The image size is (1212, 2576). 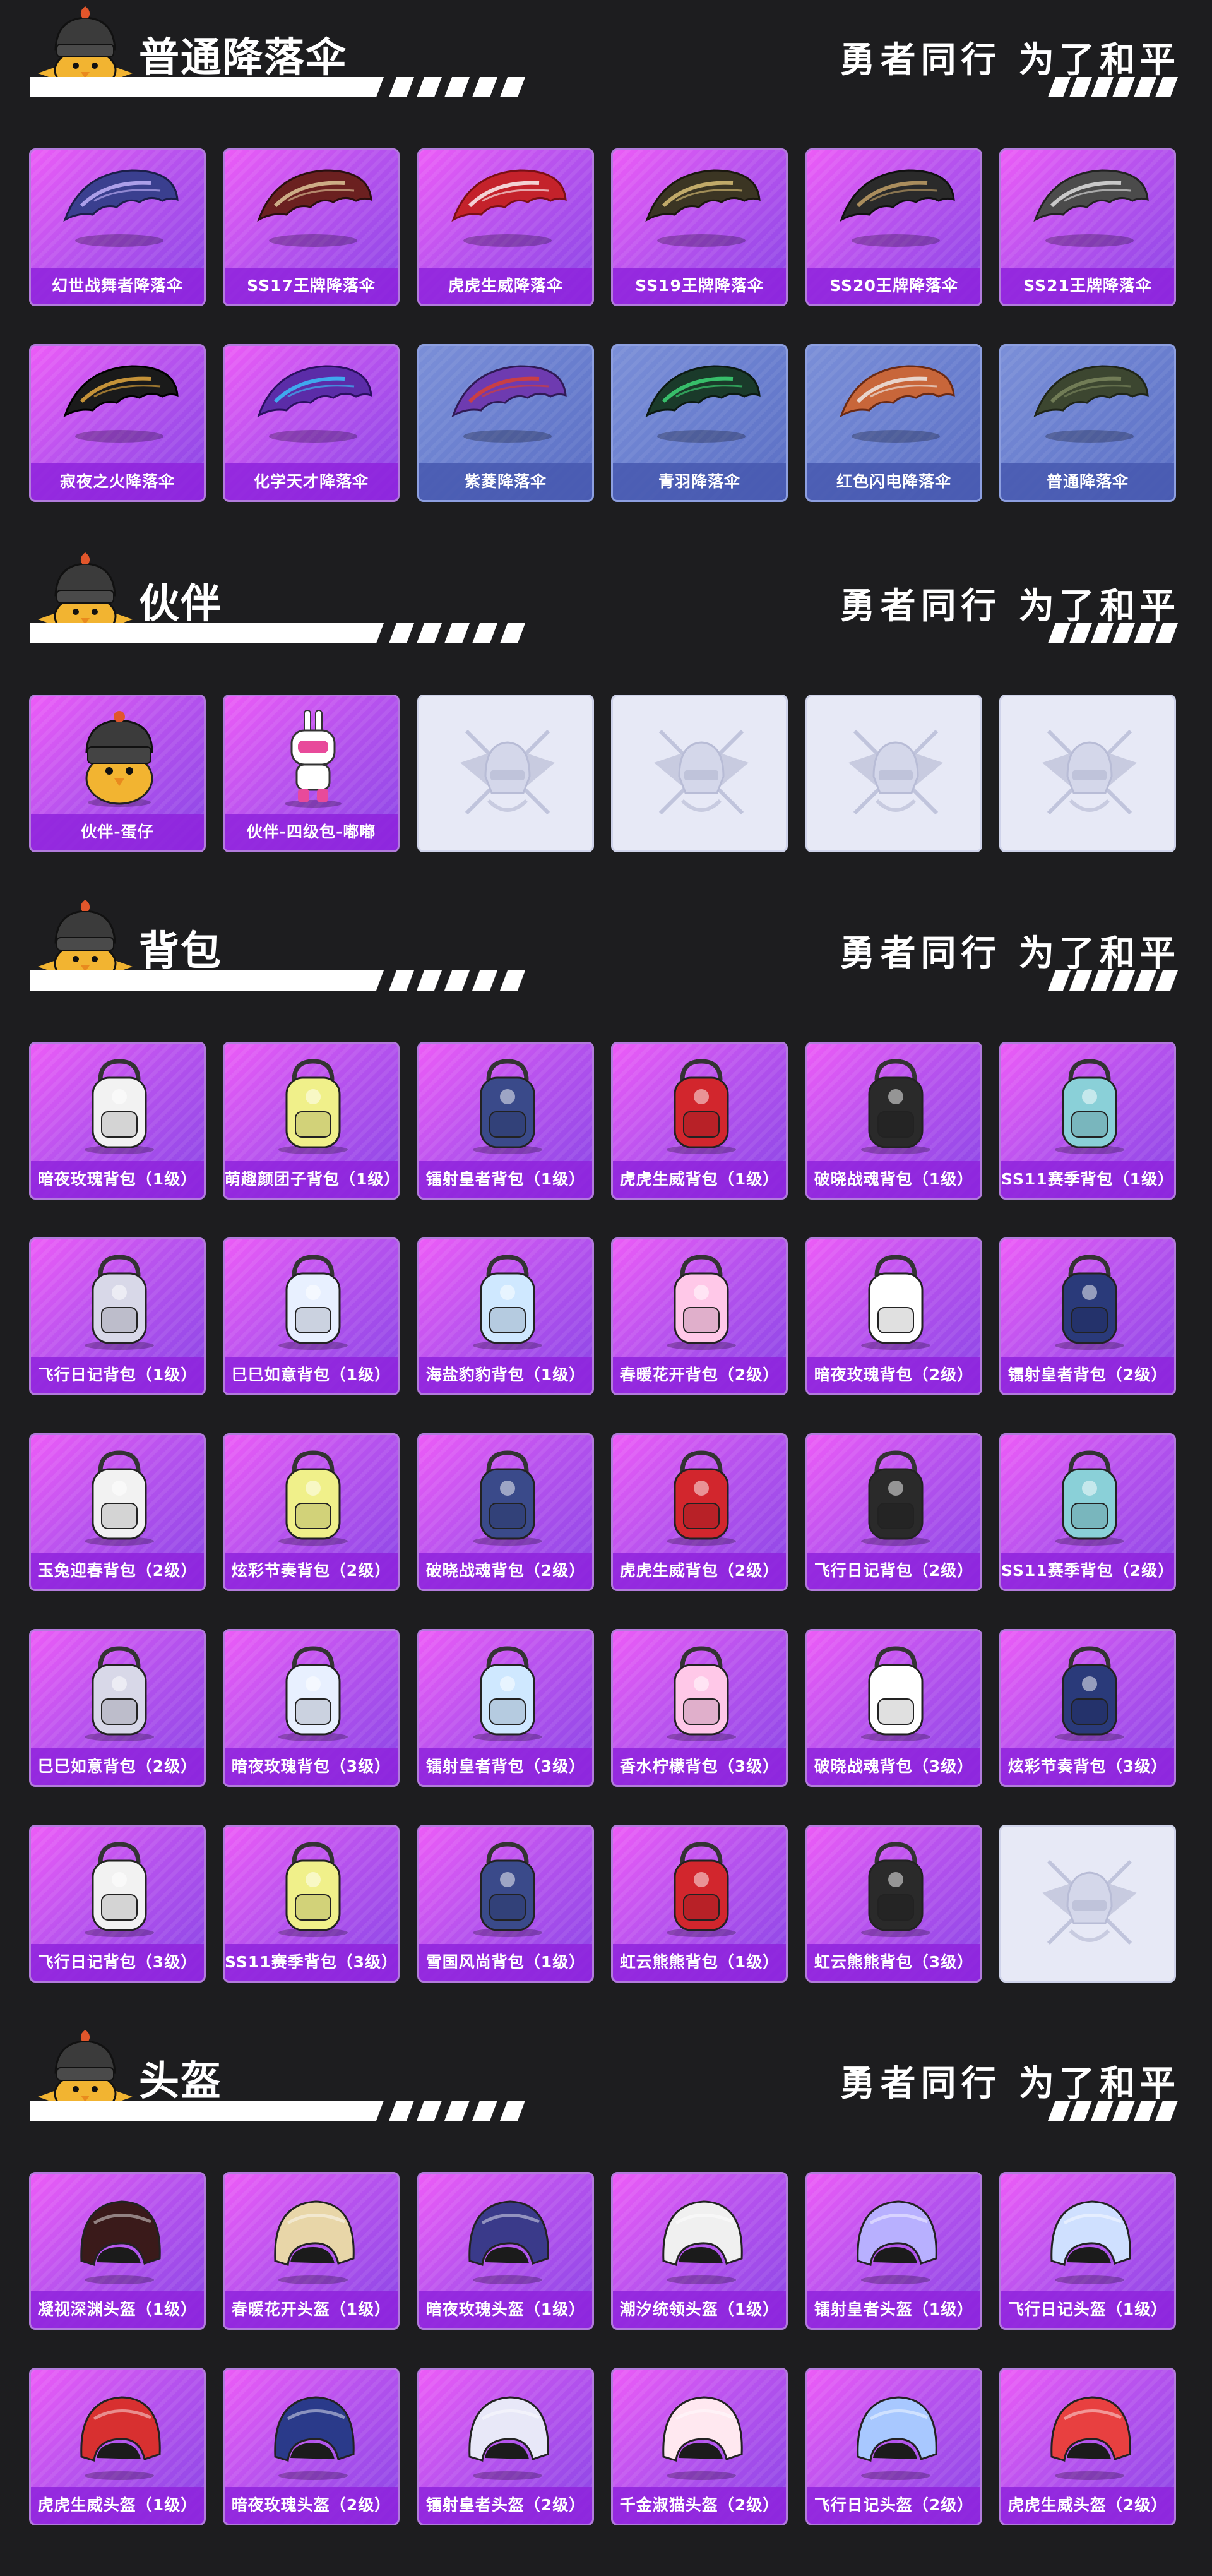 What do you see at coordinates (311, 1512) in the screenshot?
I see `item-card: 炫彩节奏背包（2级）` at bounding box center [311, 1512].